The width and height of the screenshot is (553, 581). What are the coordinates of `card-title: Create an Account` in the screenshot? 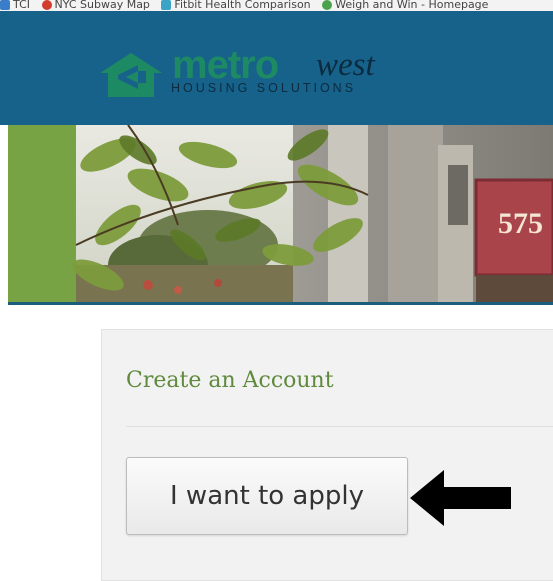 It's located at (230, 380).